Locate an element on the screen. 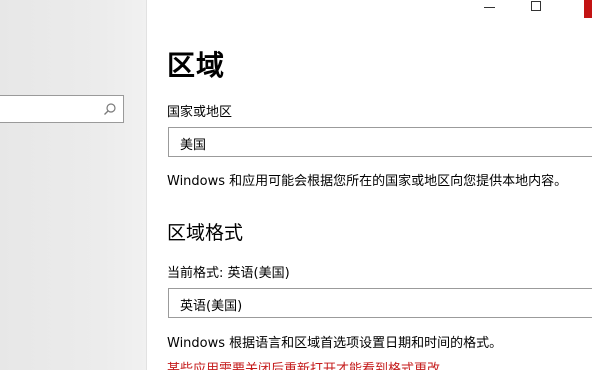 The height and width of the screenshot is (370, 592). page-title: 区域 is located at coordinates (196, 65).